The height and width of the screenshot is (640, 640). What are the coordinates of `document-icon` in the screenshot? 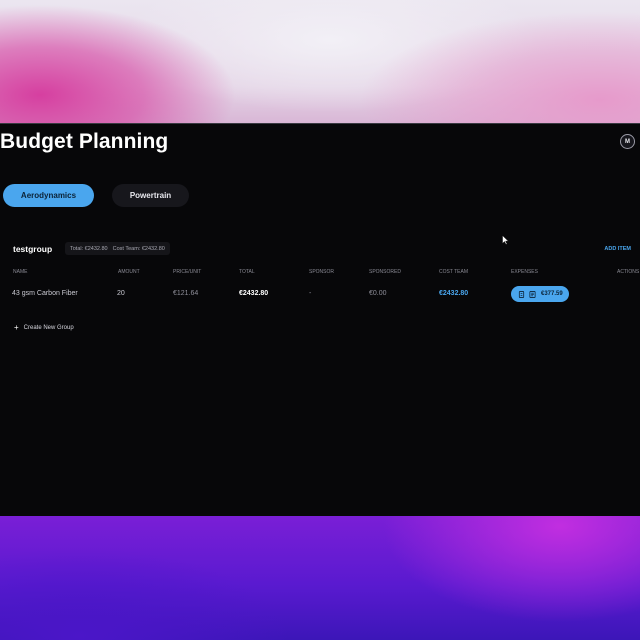 It's located at (532, 294).